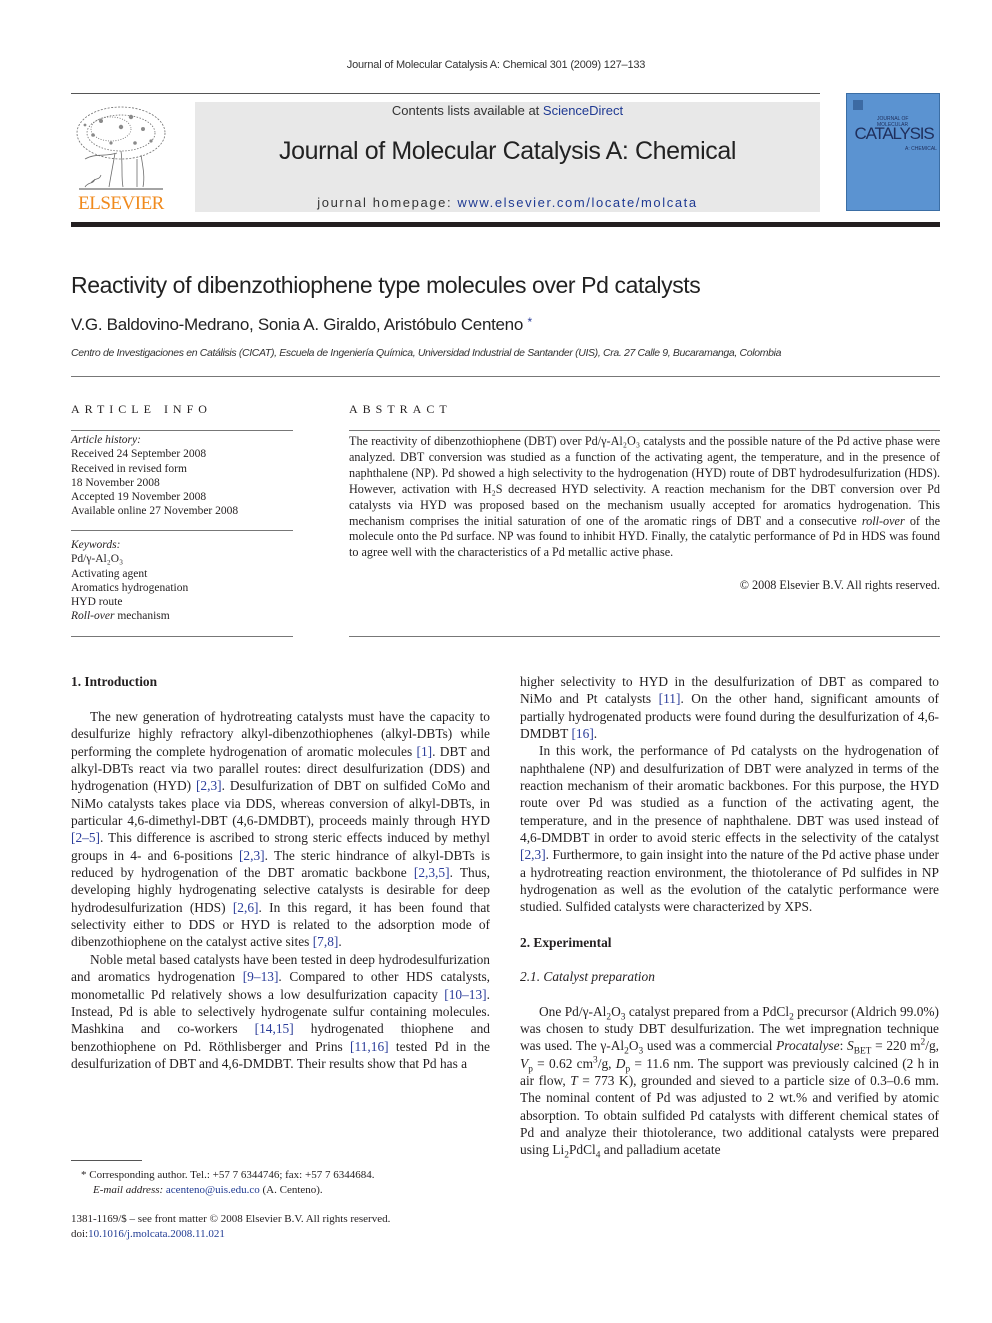  I want to click on contents-prefix: Contents lists available at, so click(467, 110).